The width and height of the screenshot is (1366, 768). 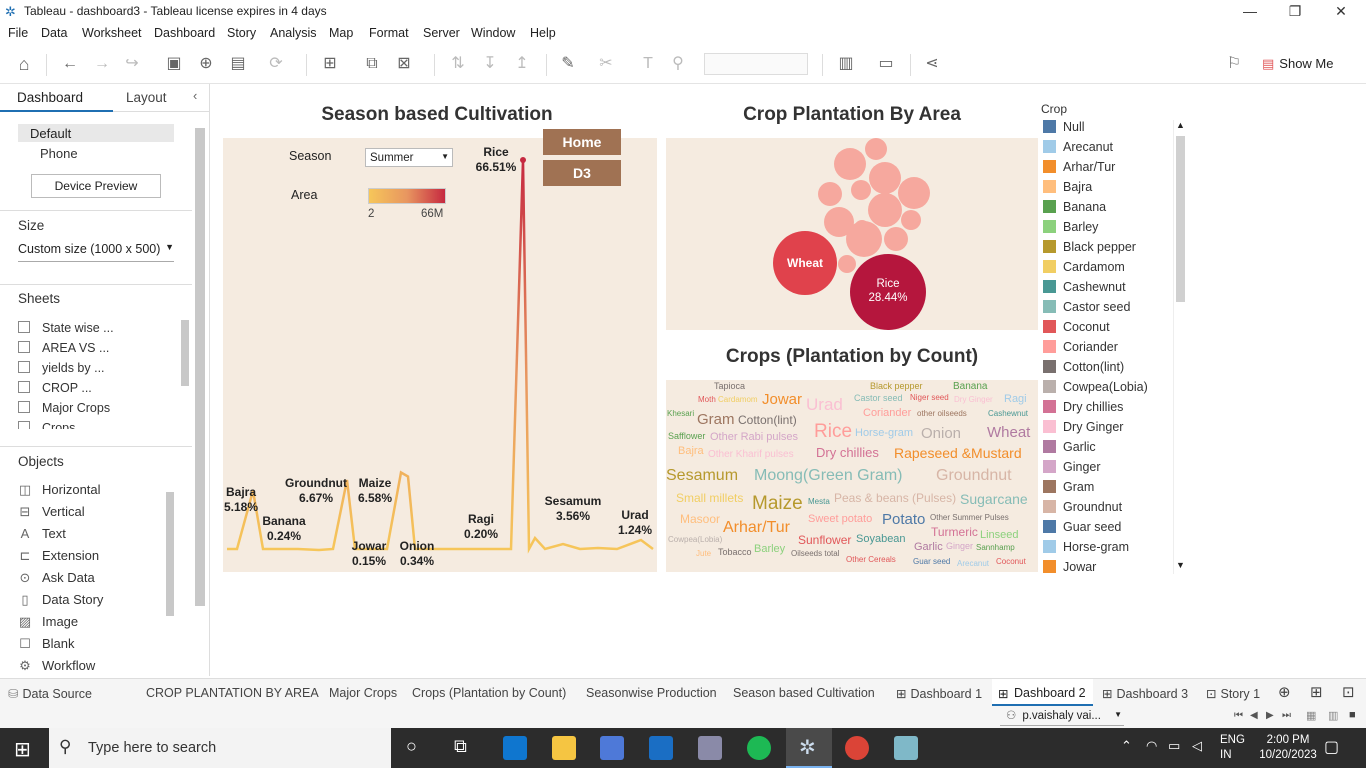 I want to click on menu-server: Server, so click(x=441, y=33).